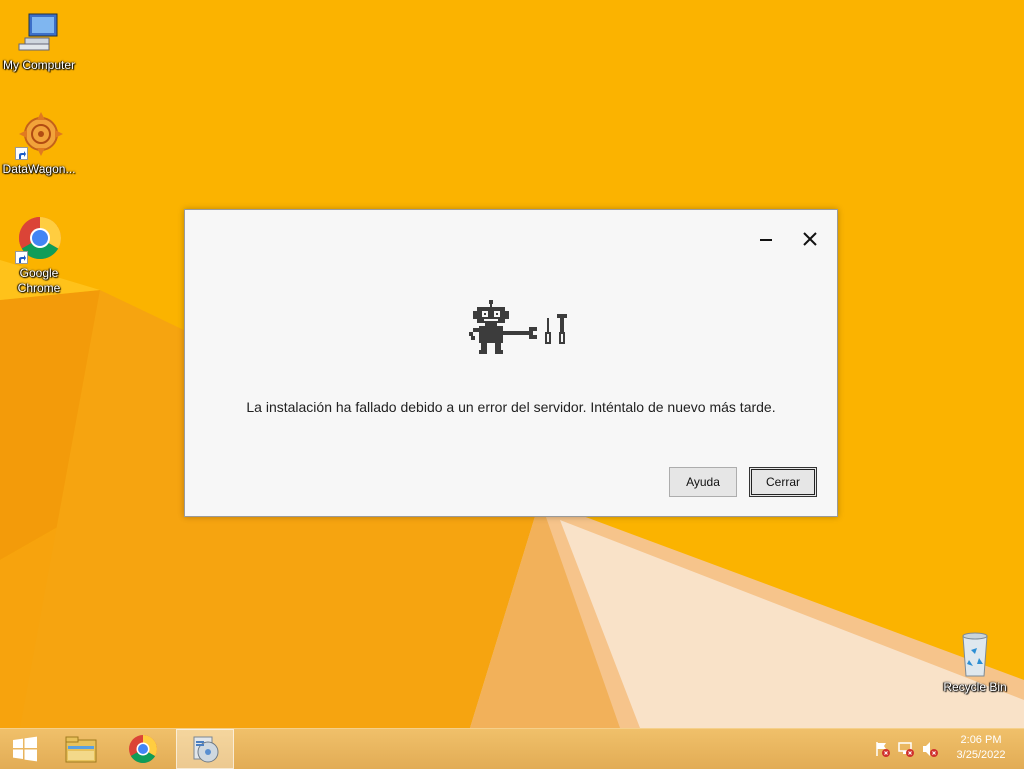 The image size is (1024, 769). What do you see at coordinates (906, 749) in the screenshot?
I see `network-icon` at bounding box center [906, 749].